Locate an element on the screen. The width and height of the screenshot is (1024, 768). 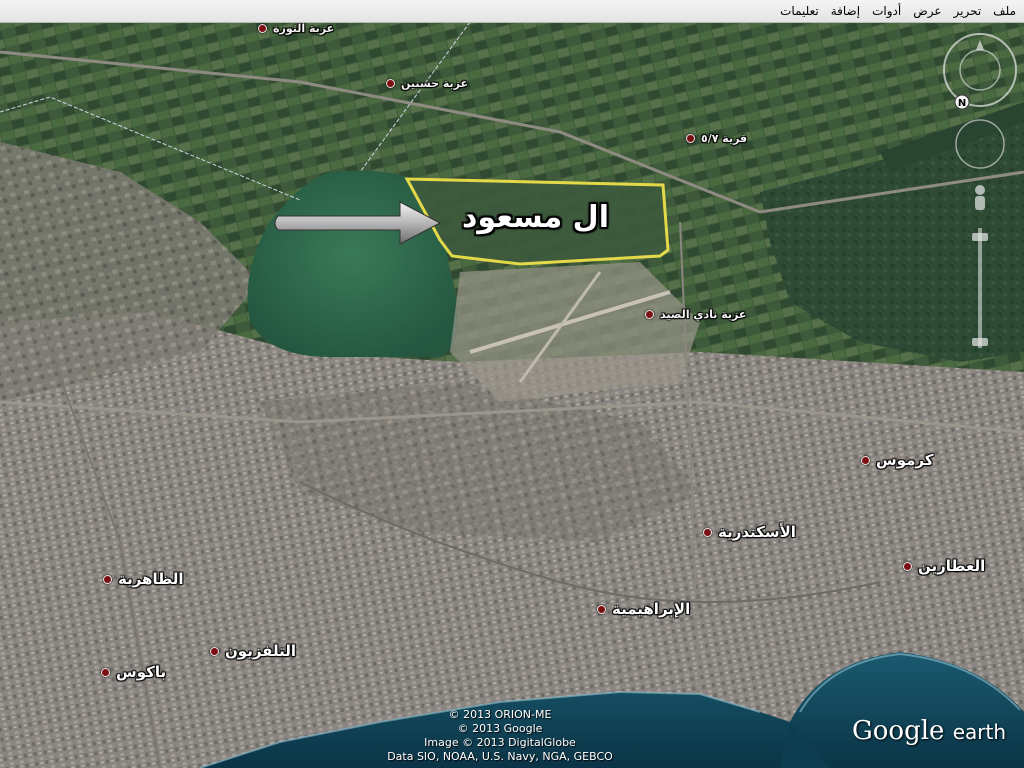
placemark-label: عزبة حسنين is located at coordinates (434, 83).